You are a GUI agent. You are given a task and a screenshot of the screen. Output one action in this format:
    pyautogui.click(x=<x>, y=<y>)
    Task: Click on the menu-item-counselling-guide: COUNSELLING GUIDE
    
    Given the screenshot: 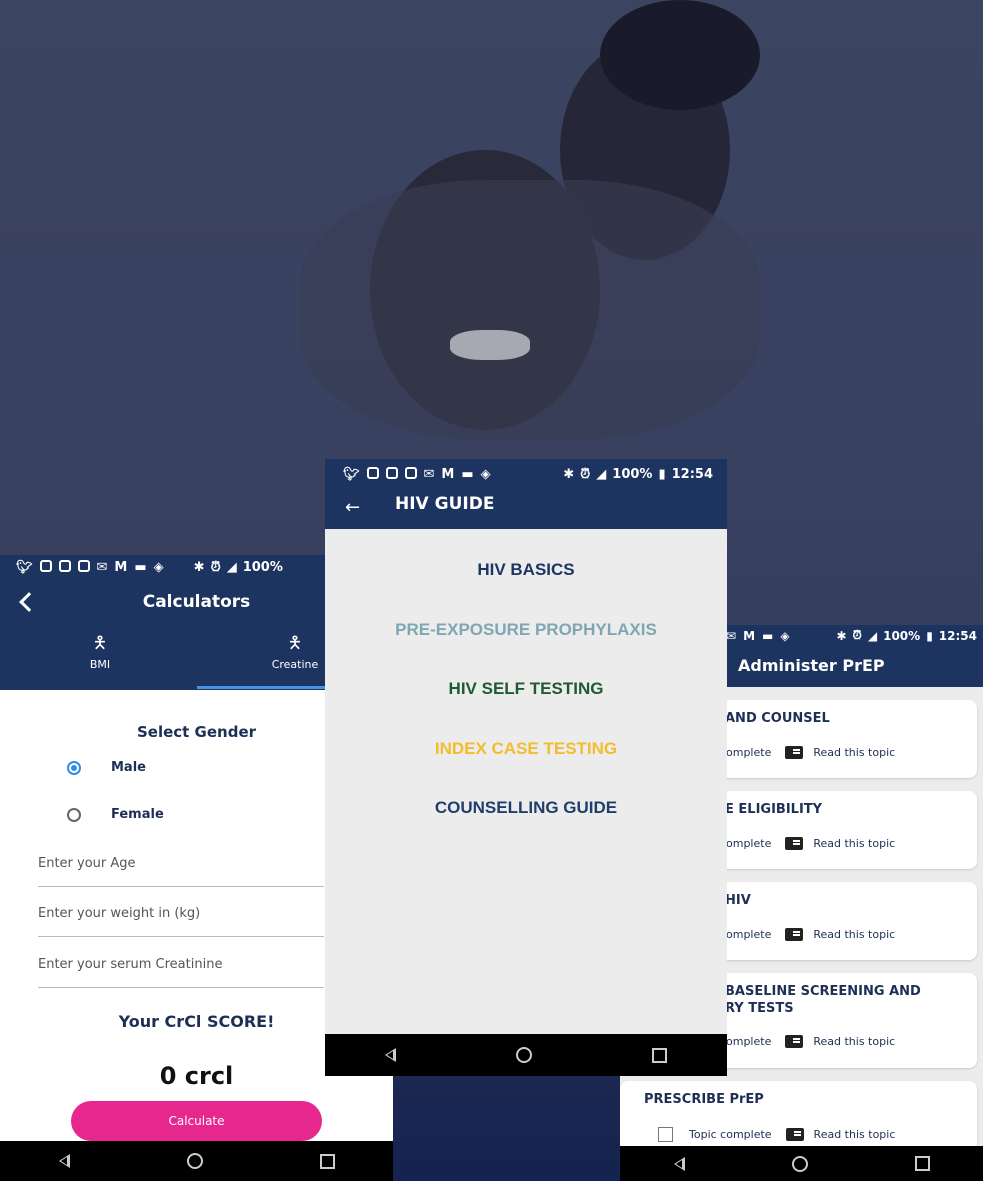 What is the action you would take?
    pyautogui.click(x=526, y=808)
    